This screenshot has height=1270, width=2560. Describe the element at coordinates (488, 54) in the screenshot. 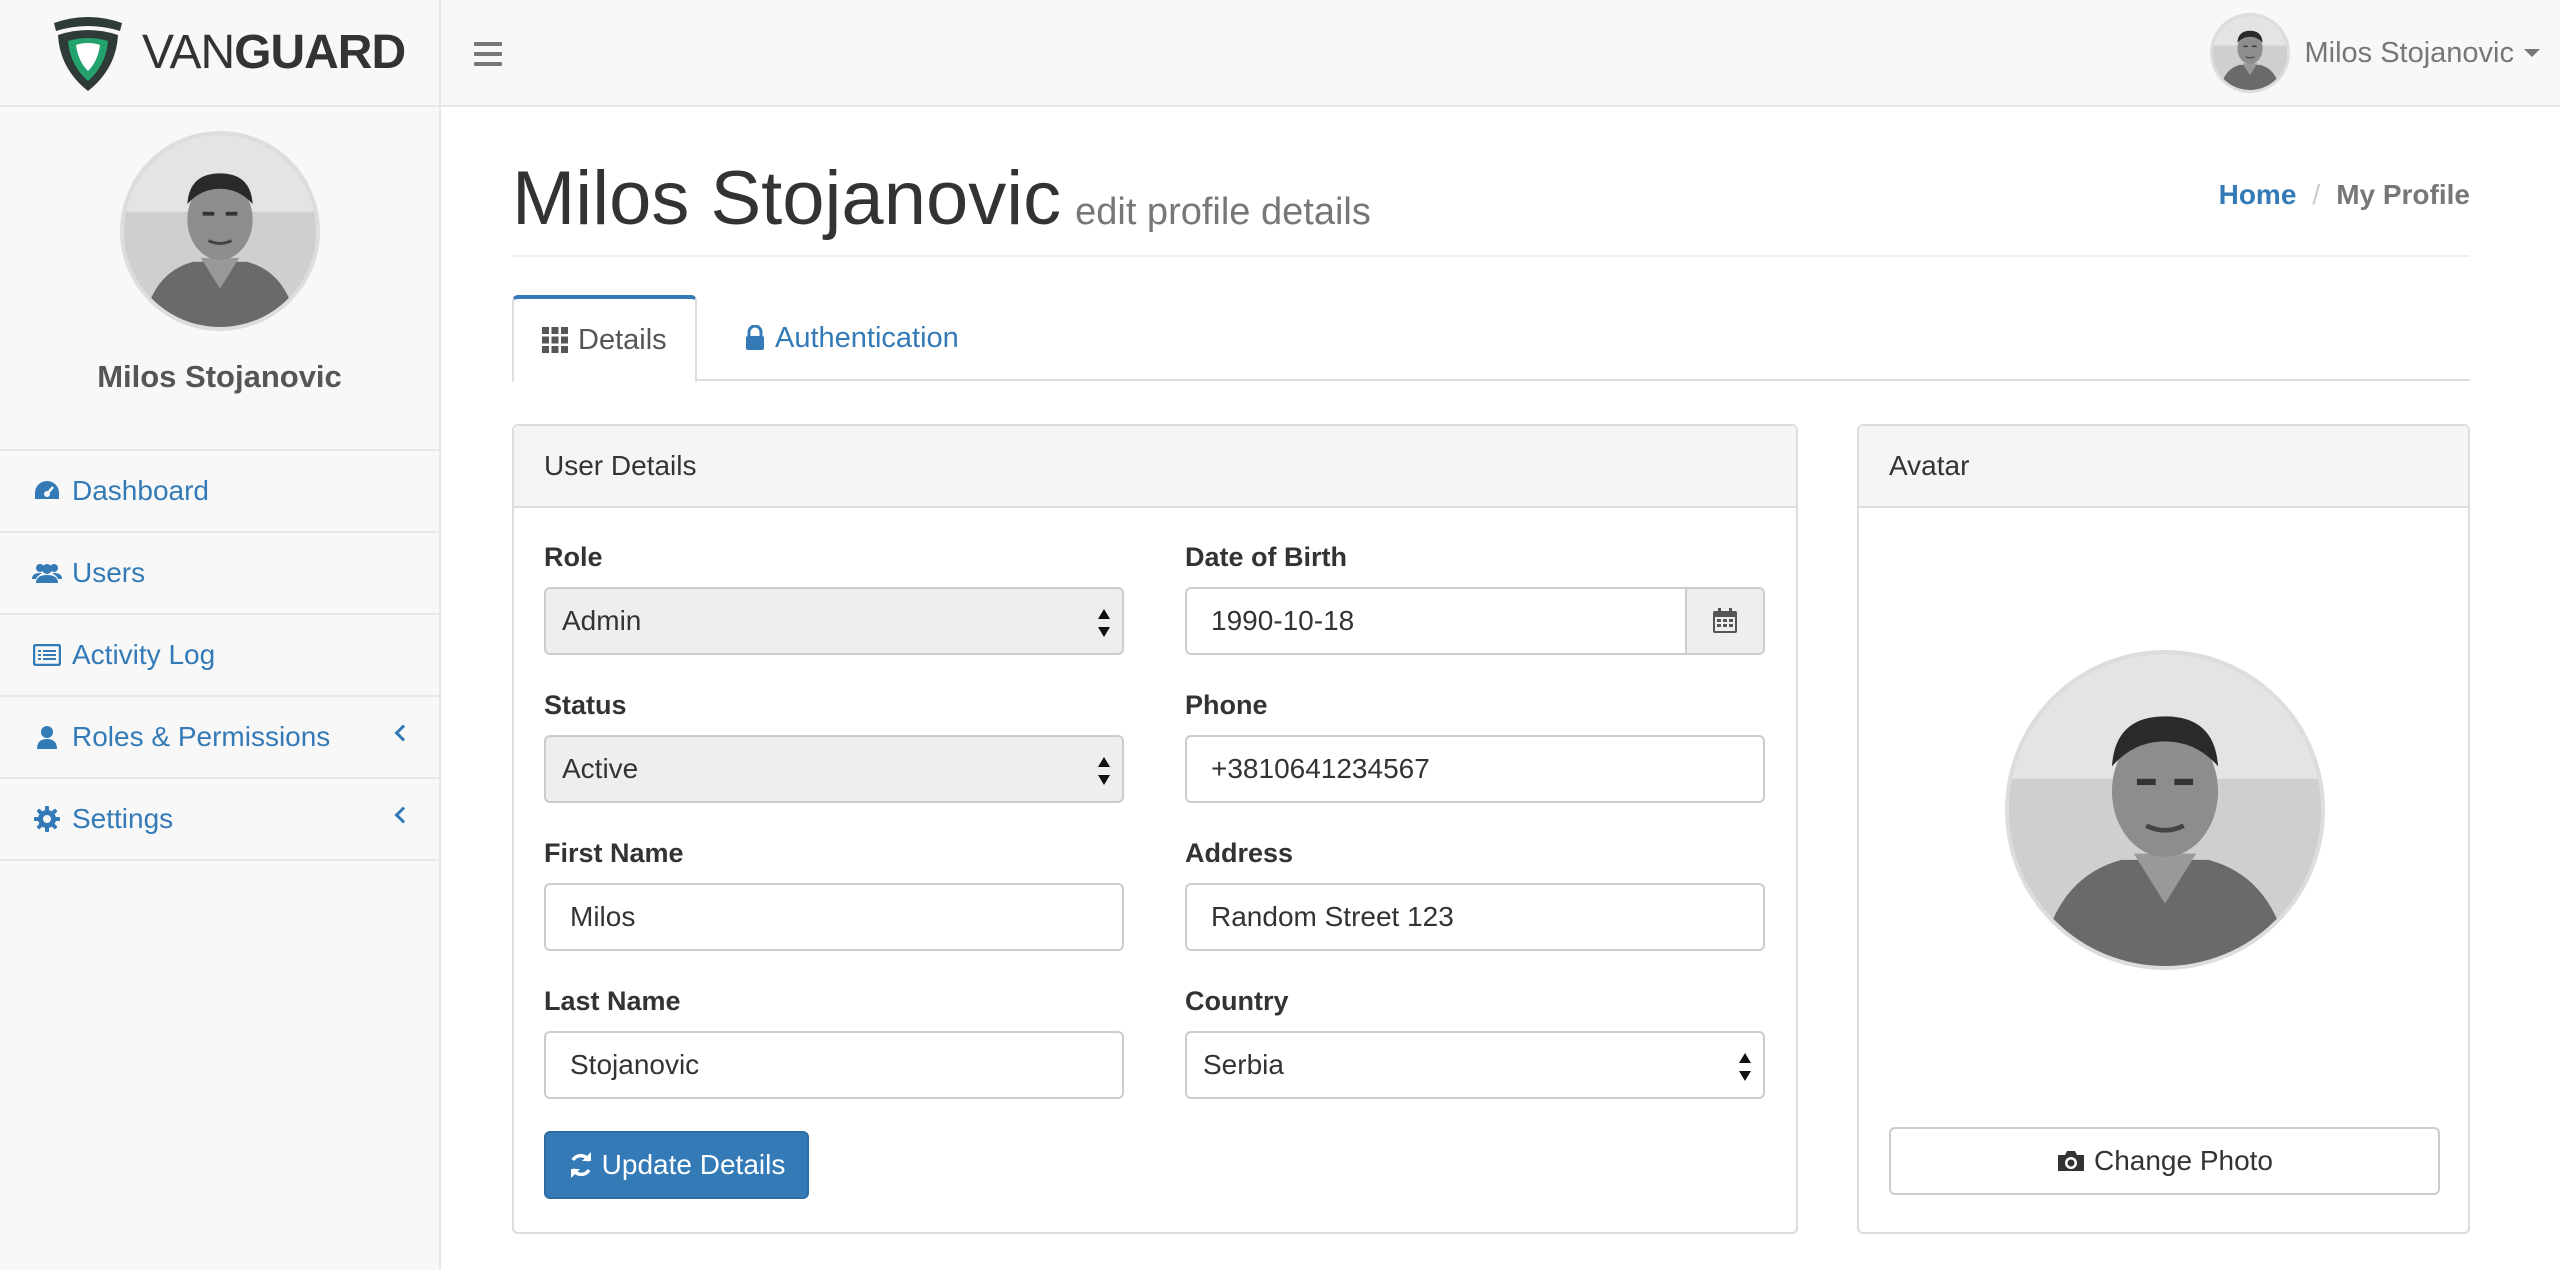

I see `sidebar-toggle-icon` at that location.